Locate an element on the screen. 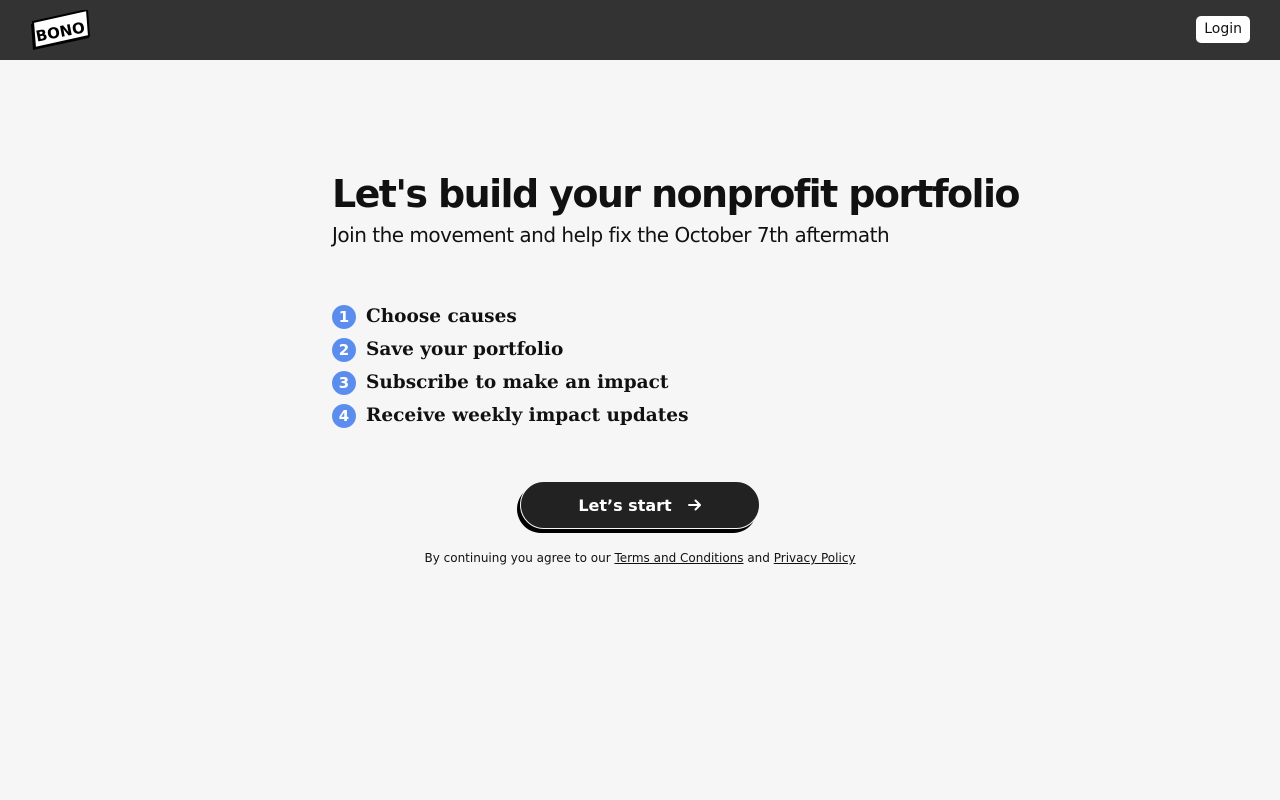  page-title: Let's build your nonprofit portfolio is located at coordinates (676, 194).